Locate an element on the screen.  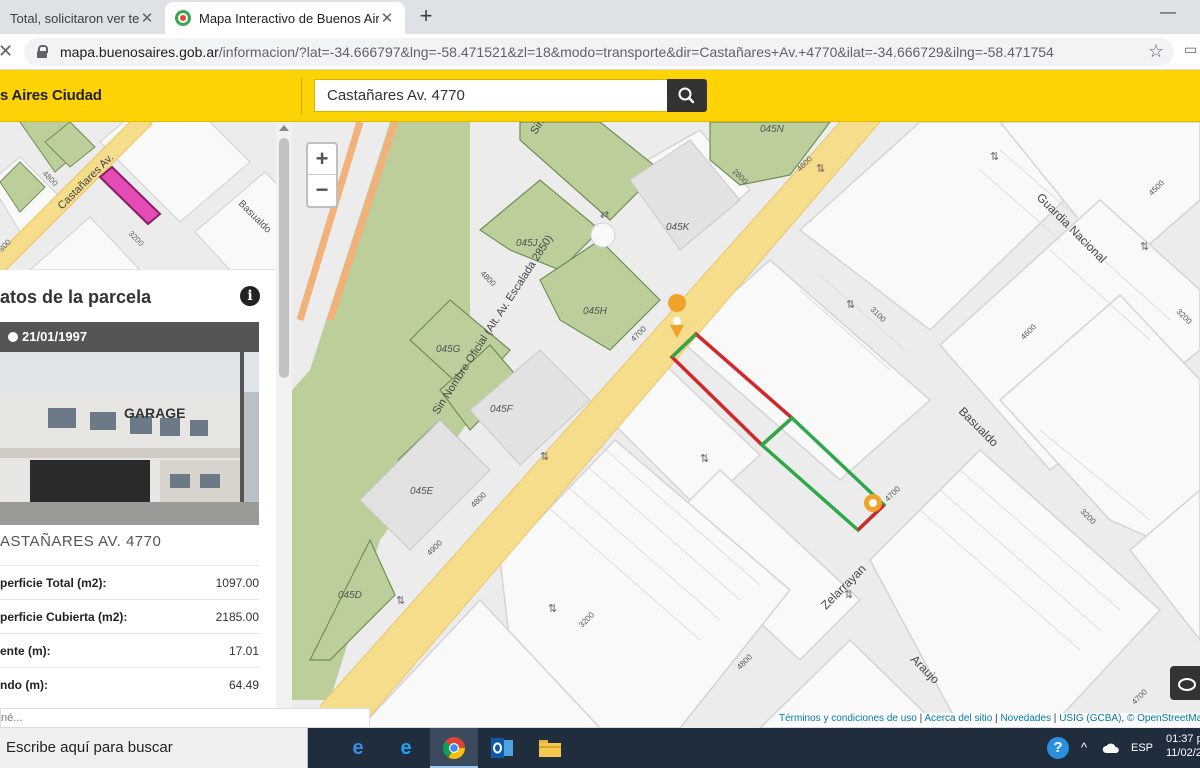
parcel-photo: GARAGE is located at coordinates (129, 438).